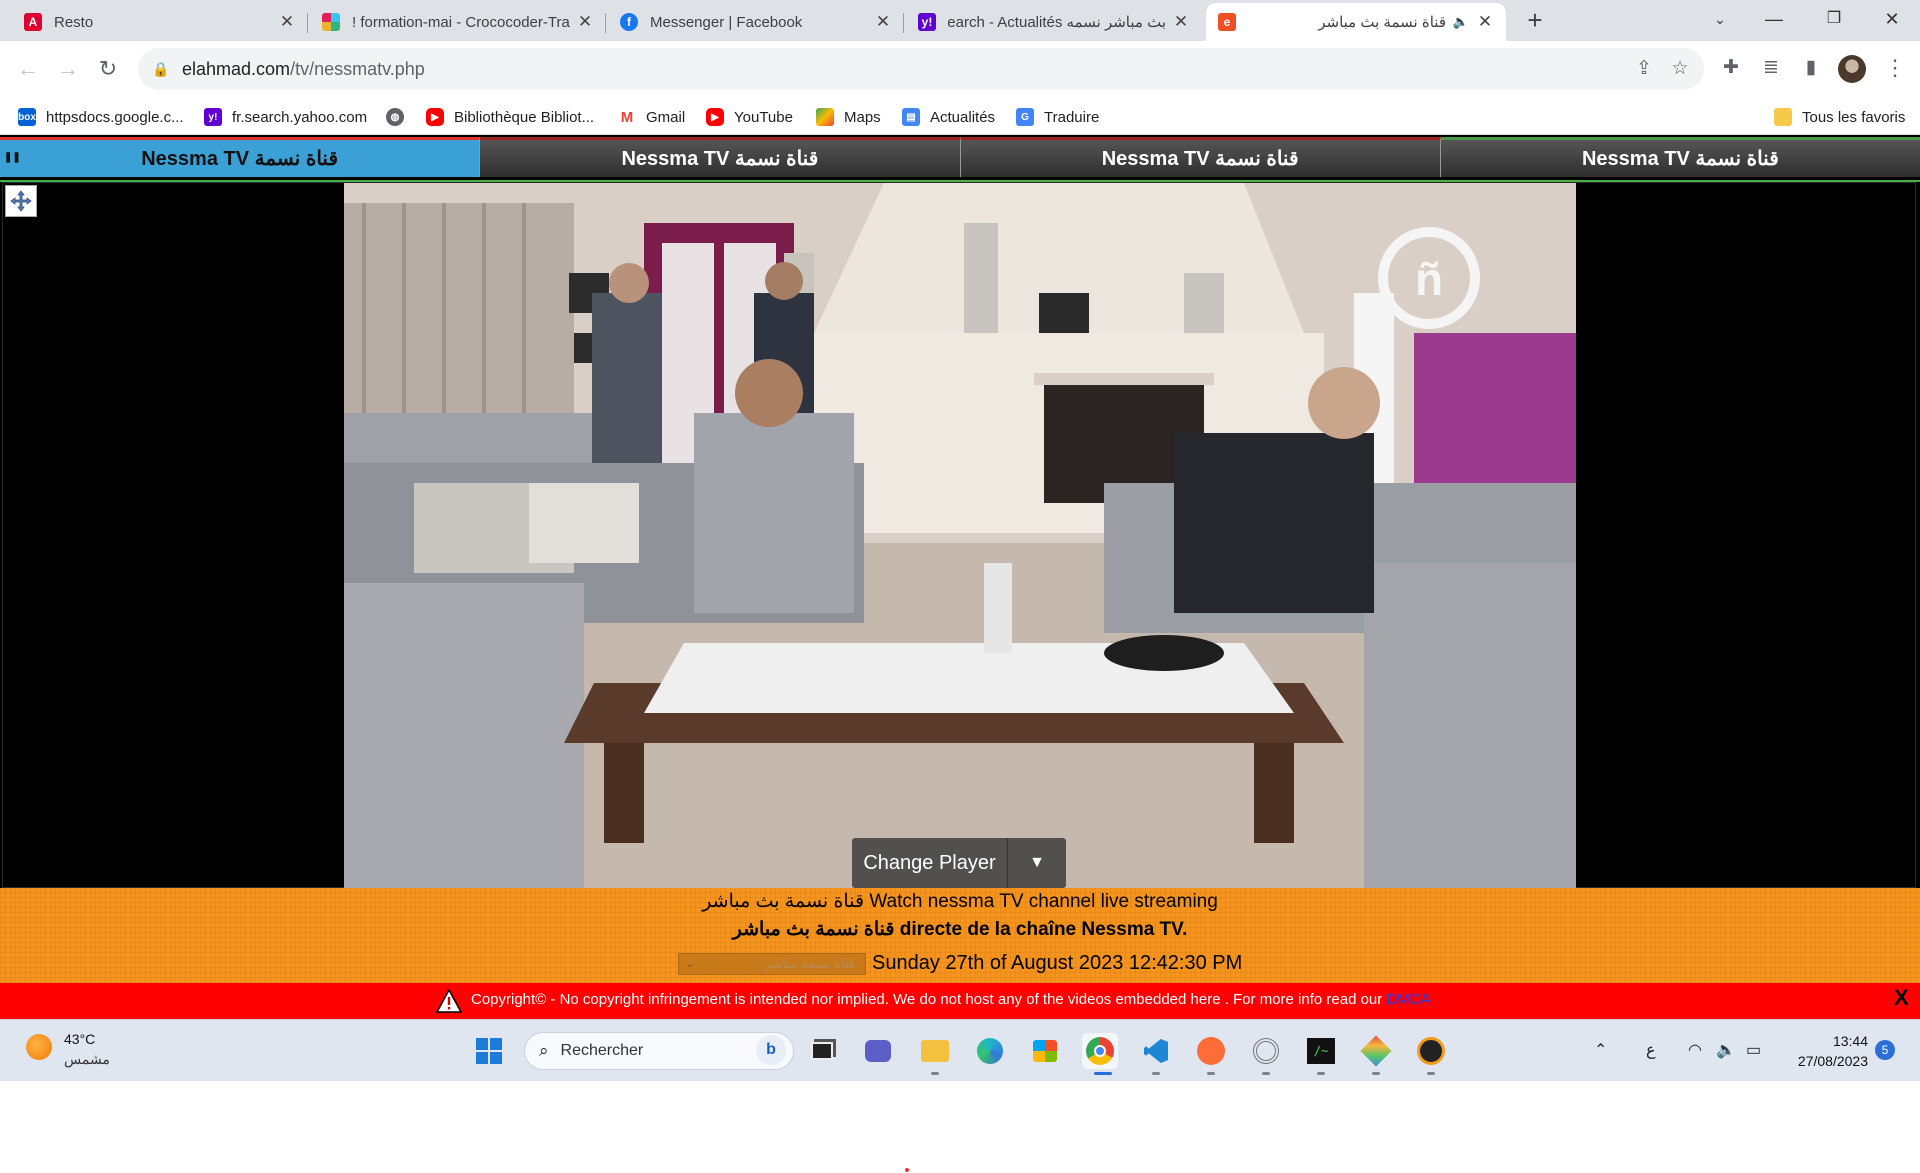 The width and height of the screenshot is (1920, 1173). What do you see at coordinates (285, 117) in the screenshot?
I see `bookmark-item: y! fr.search.yahoo.com` at bounding box center [285, 117].